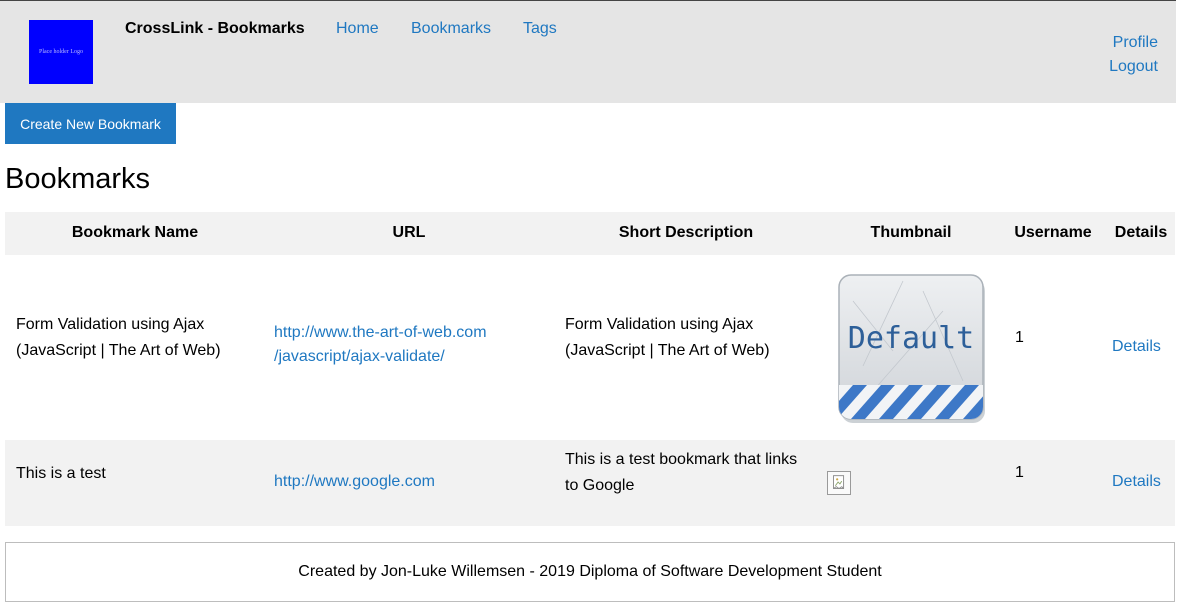  What do you see at coordinates (540, 29) in the screenshot?
I see `nav-tags: Tags` at bounding box center [540, 29].